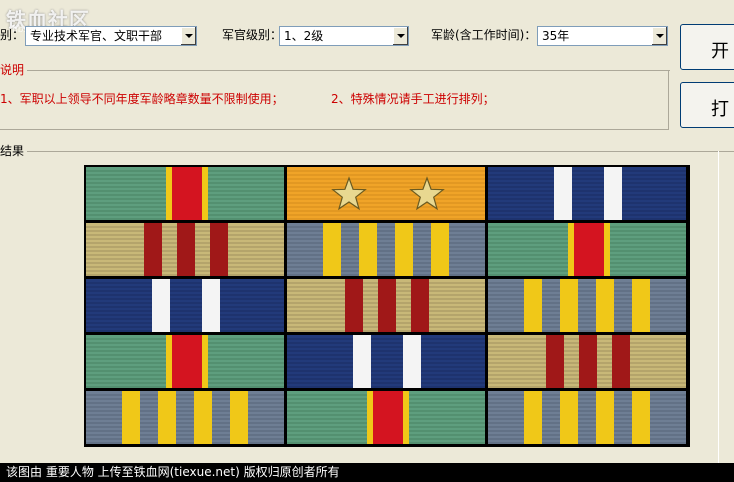  Describe the element at coordinates (556, 36) in the screenshot. I see `service-years-value: 35年` at that location.